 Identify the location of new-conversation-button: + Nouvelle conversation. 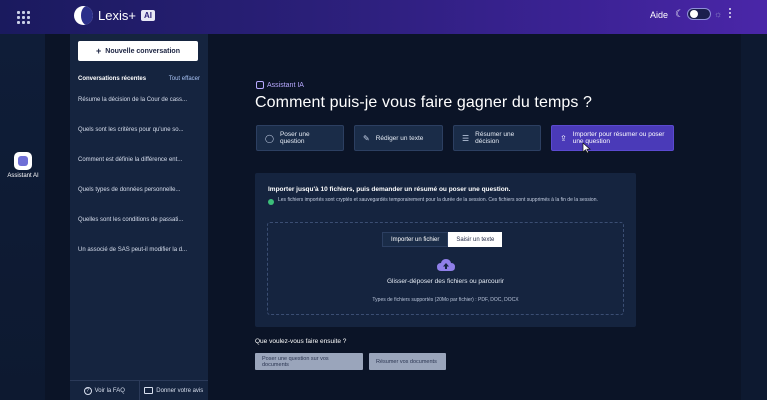
(138, 51).